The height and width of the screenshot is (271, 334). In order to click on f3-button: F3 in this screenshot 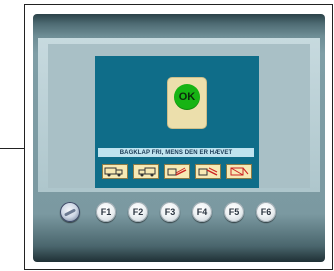, I will do `click(170, 212)`.